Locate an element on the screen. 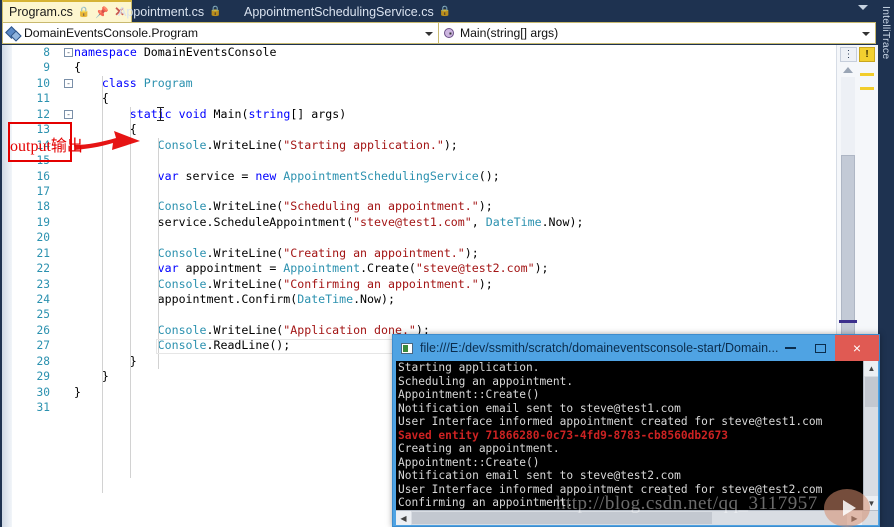 The width and height of the screenshot is (894, 527). type-dropdown-value: DomainEventsConsole.Program is located at coordinates (111, 33).